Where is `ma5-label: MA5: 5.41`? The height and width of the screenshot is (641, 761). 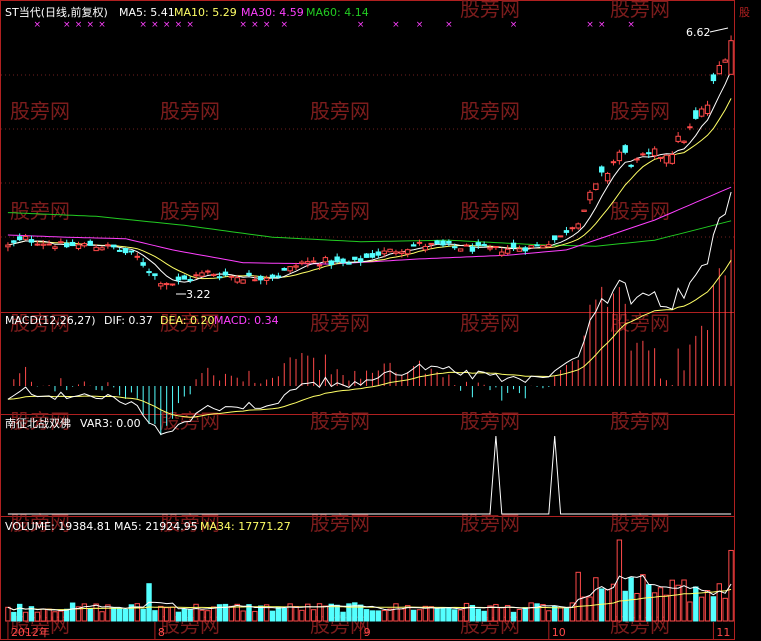
ma5-label: MA5: 5.41 is located at coordinates (147, 12).